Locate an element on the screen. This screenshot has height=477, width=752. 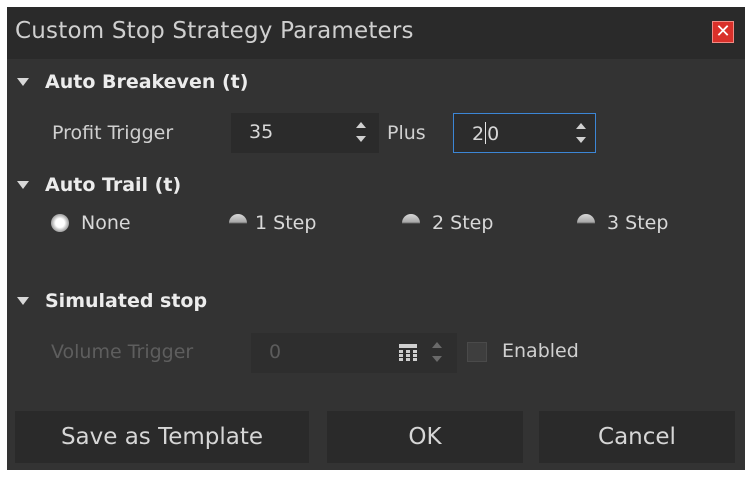
auto-breakeven-header: Auto Breakeven (t) is located at coordinates (132, 82).